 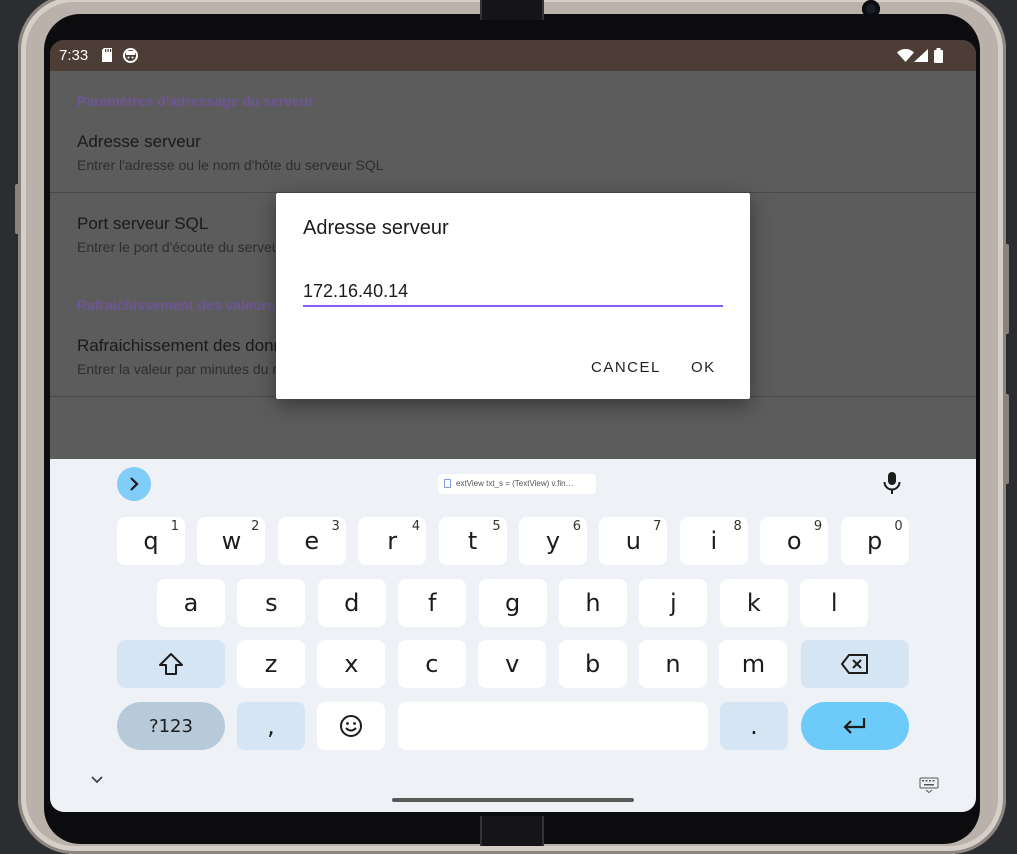 What do you see at coordinates (191, 603) in the screenshot?
I see `key-a: a` at bounding box center [191, 603].